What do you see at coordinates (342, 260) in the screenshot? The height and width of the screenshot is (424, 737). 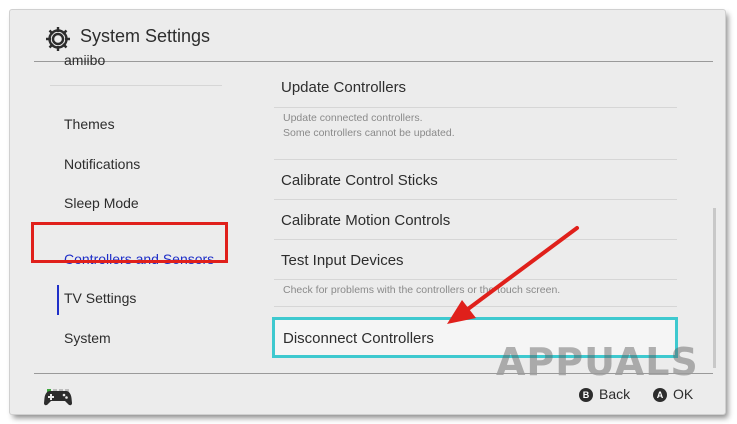 I see `test-input-devices-item: Test Input Devices` at bounding box center [342, 260].